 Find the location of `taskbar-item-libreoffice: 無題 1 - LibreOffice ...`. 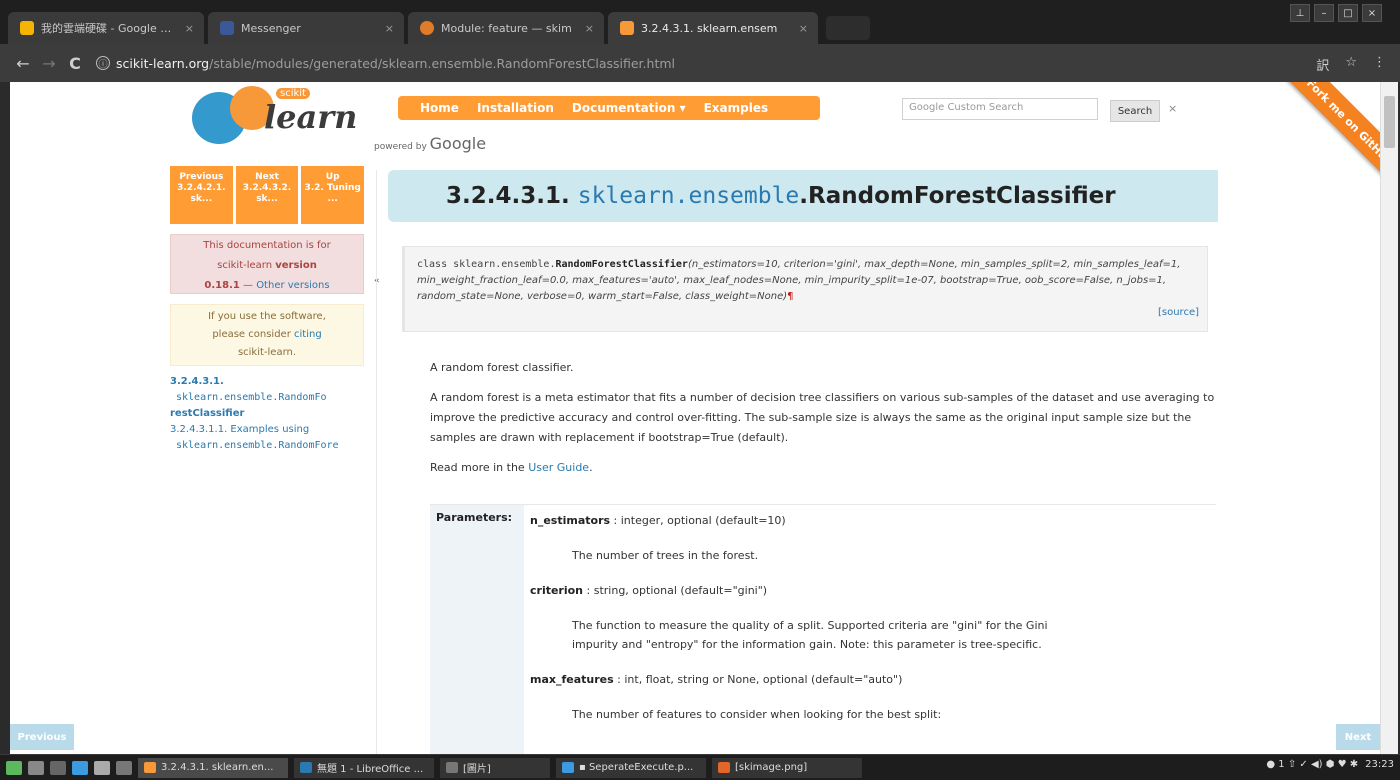

taskbar-item-libreoffice: 無題 1 - LibreOffice ... is located at coordinates (364, 767).